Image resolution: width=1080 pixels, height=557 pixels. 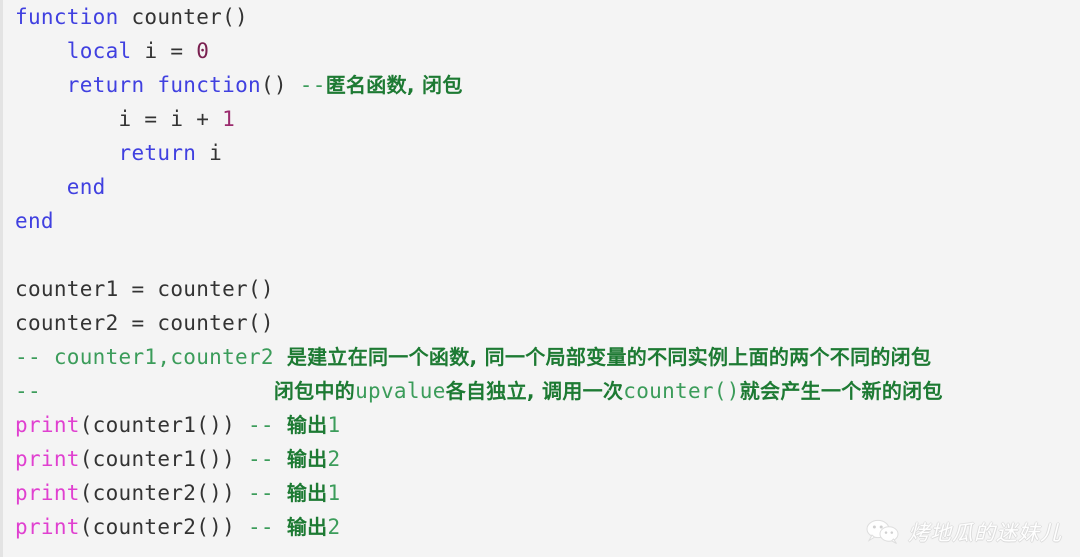 I want to click on code-token-comment-cjk: 匿名函数, 闭包, so click(x=394, y=85).